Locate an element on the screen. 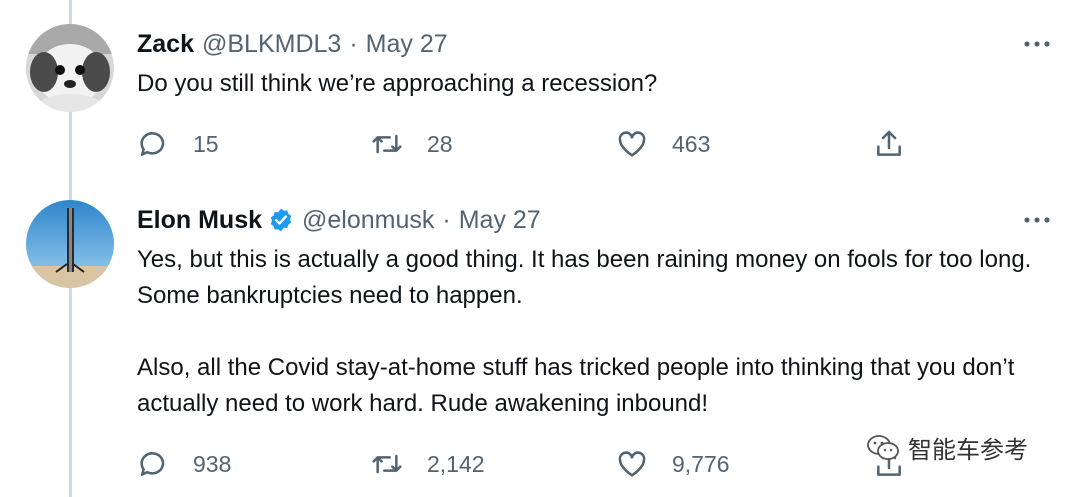  like-count: 9,776 is located at coordinates (701, 463).